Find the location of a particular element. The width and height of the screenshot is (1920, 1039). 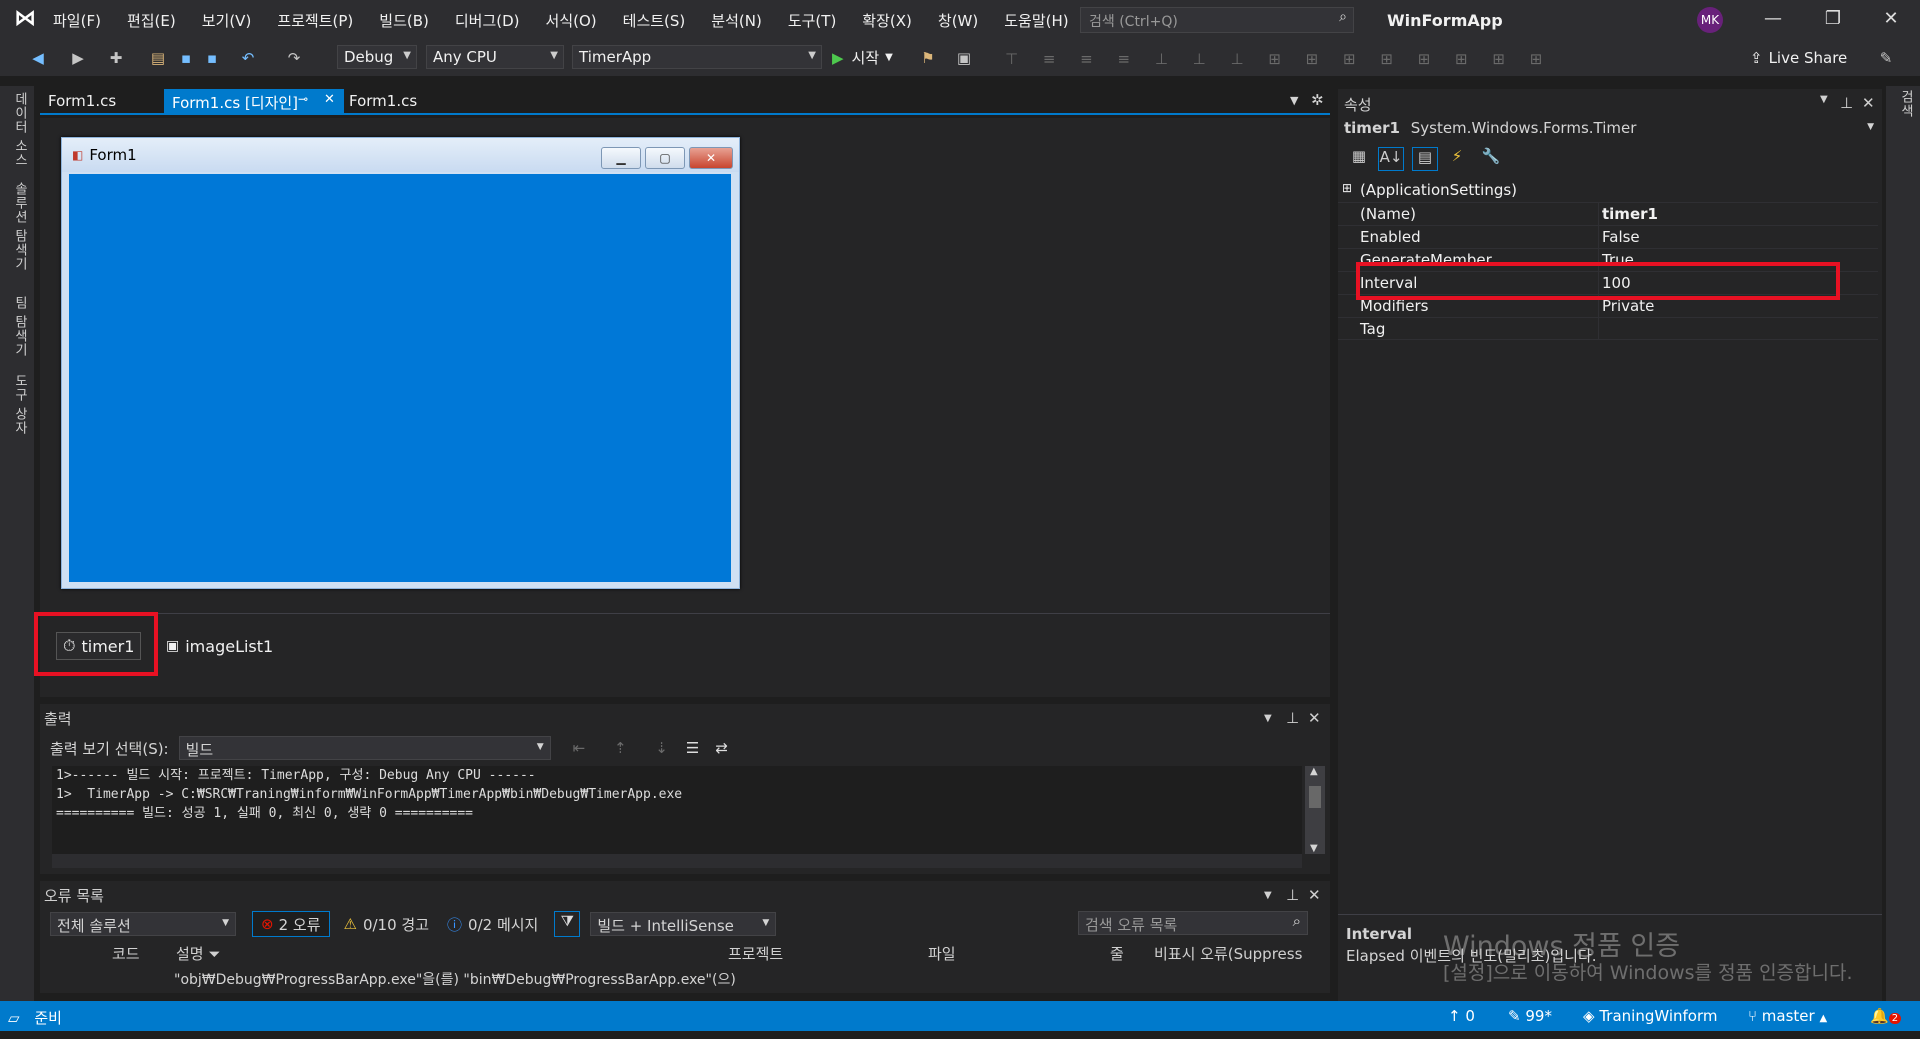

column-suppression: 비표시 오류(Suppress is located at coordinates (1228, 953).